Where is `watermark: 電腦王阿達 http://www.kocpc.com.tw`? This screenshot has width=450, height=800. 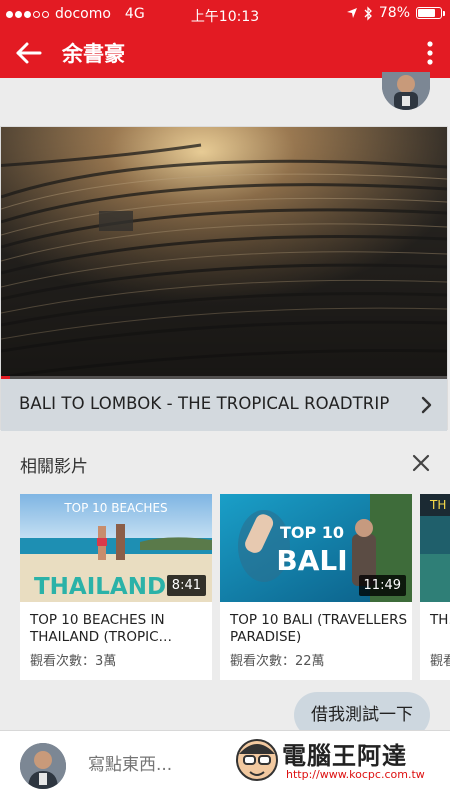
watermark: 電腦王阿達 http://www.kocpc.com.tw is located at coordinates (337, 763).